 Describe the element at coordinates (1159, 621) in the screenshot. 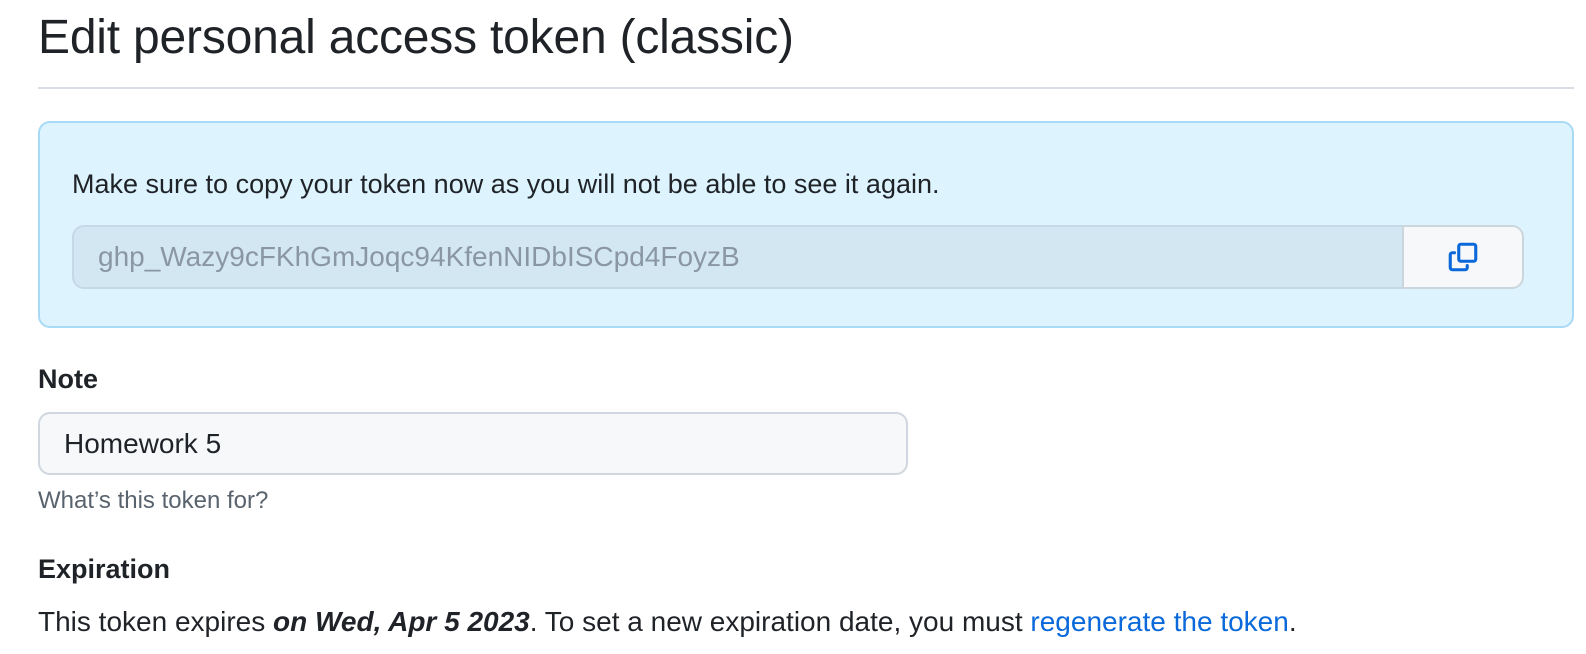

I see `regenerate-token-link: regenerate the token` at that location.